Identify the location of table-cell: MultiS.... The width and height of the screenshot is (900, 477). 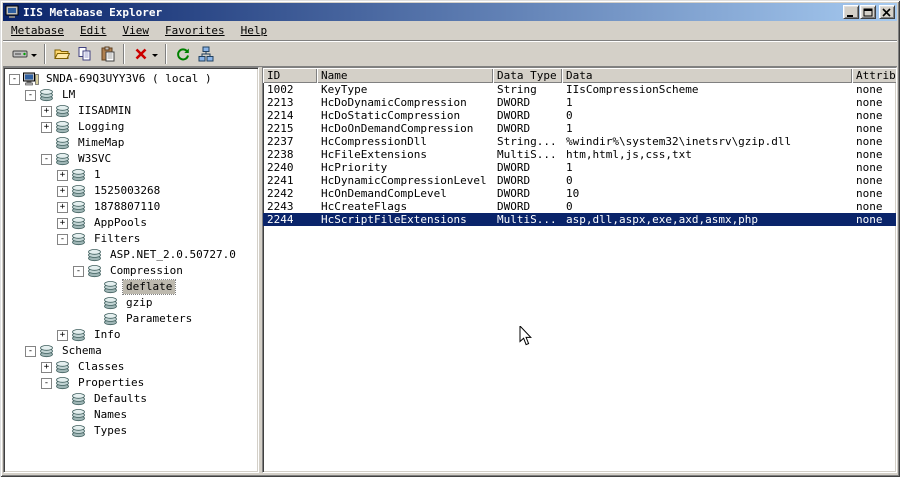
(527, 219).